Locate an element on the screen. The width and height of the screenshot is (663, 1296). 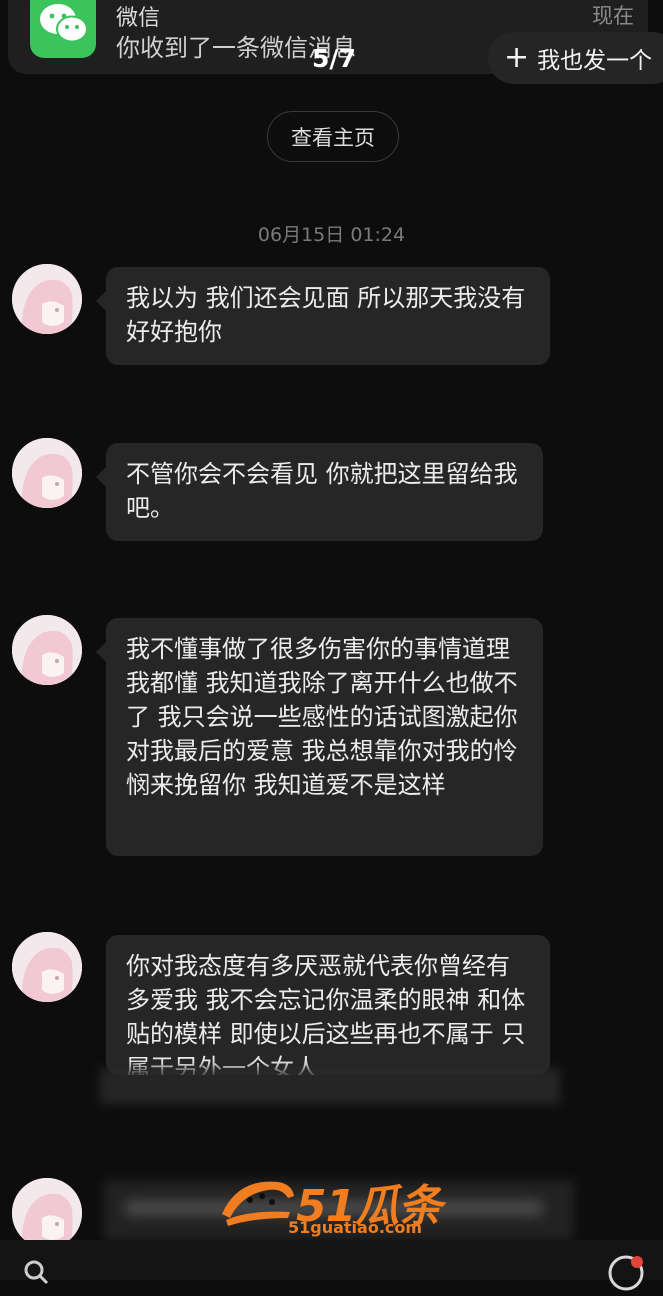
chat-timestamp: 06月15日 01:24 is located at coordinates (331, 235).